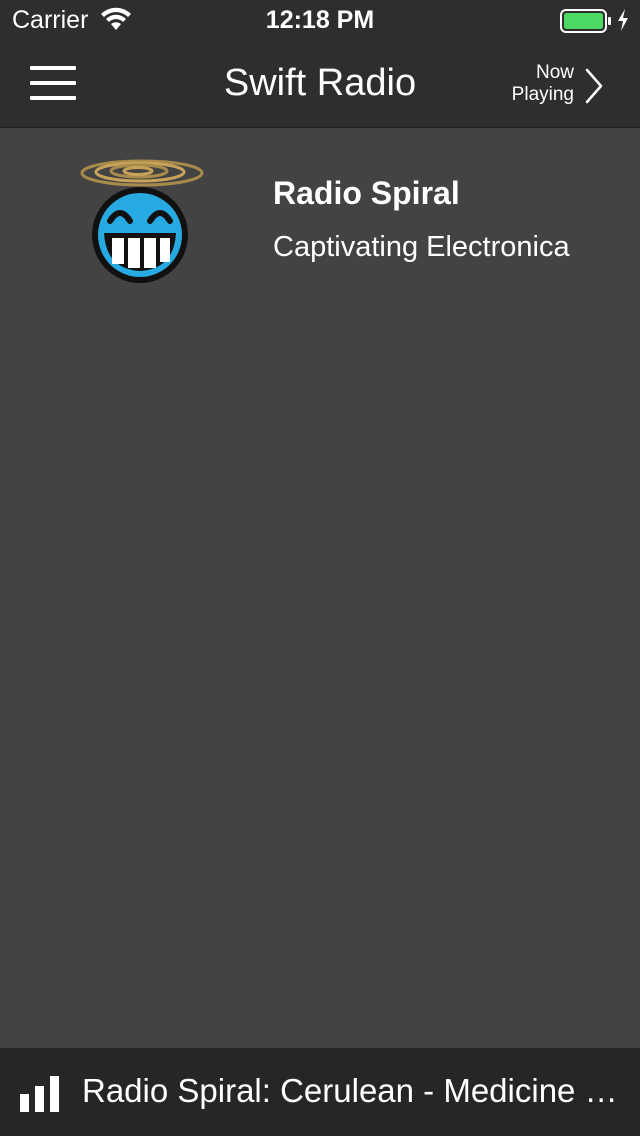 This screenshot has height=1136, width=640. What do you see at coordinates (585, 21) in the screenshot?
I see `battery-icon` at bounding box center [585, 21].